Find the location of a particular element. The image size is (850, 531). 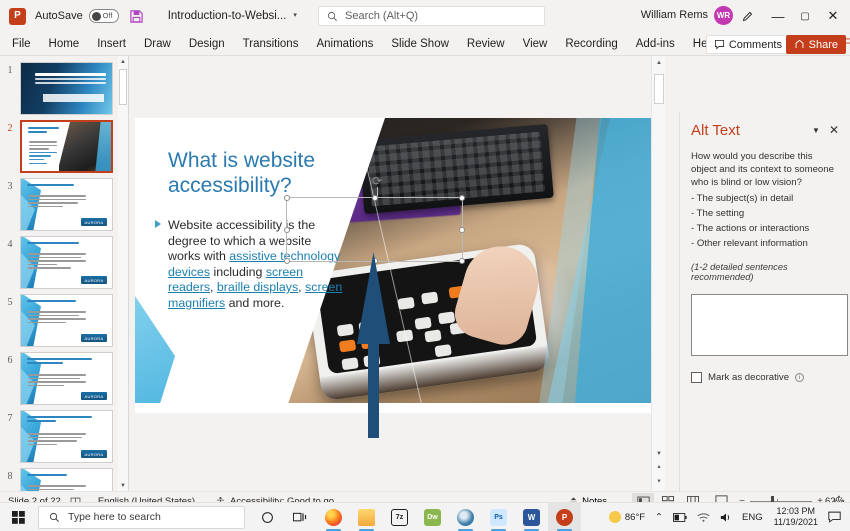

save-icon is located at coordinates (136, 16).